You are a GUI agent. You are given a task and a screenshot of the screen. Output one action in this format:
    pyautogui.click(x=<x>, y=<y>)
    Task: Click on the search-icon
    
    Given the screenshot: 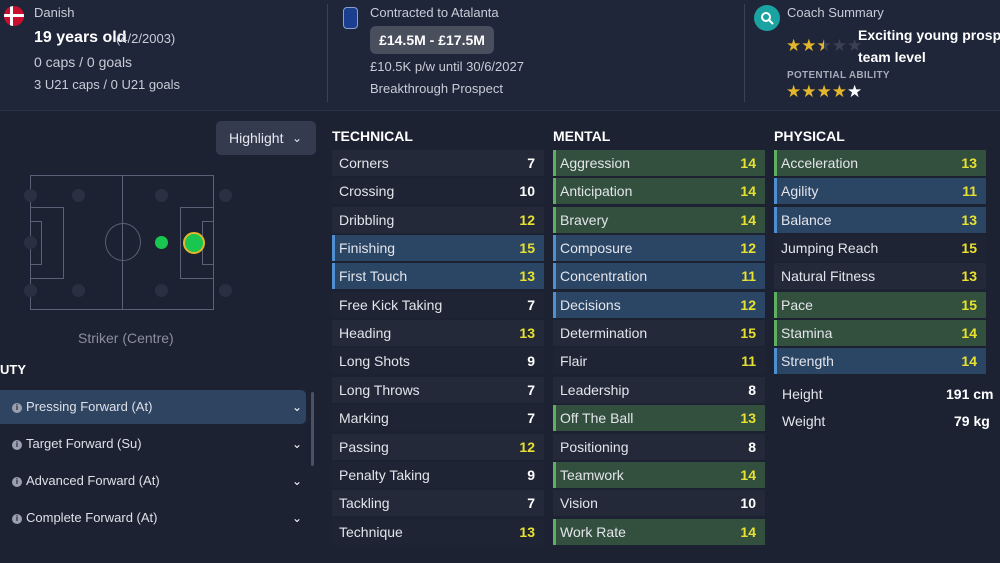 What is the action you would take?
    pyautogui.click(x=767, y=18)
    